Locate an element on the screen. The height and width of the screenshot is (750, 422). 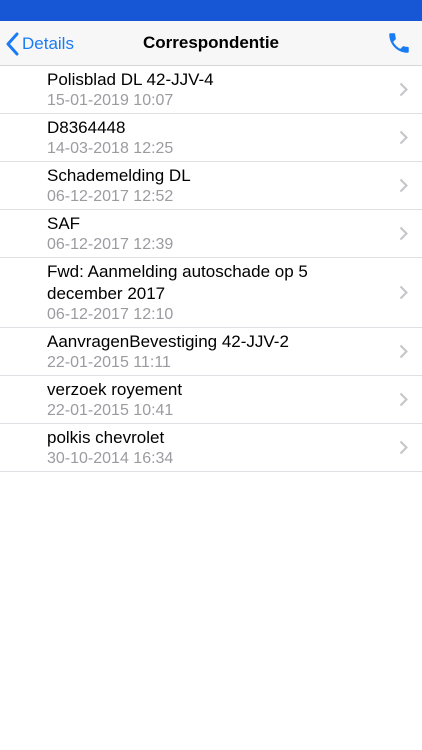
back-button: Details is located at coordinates (40, 44).